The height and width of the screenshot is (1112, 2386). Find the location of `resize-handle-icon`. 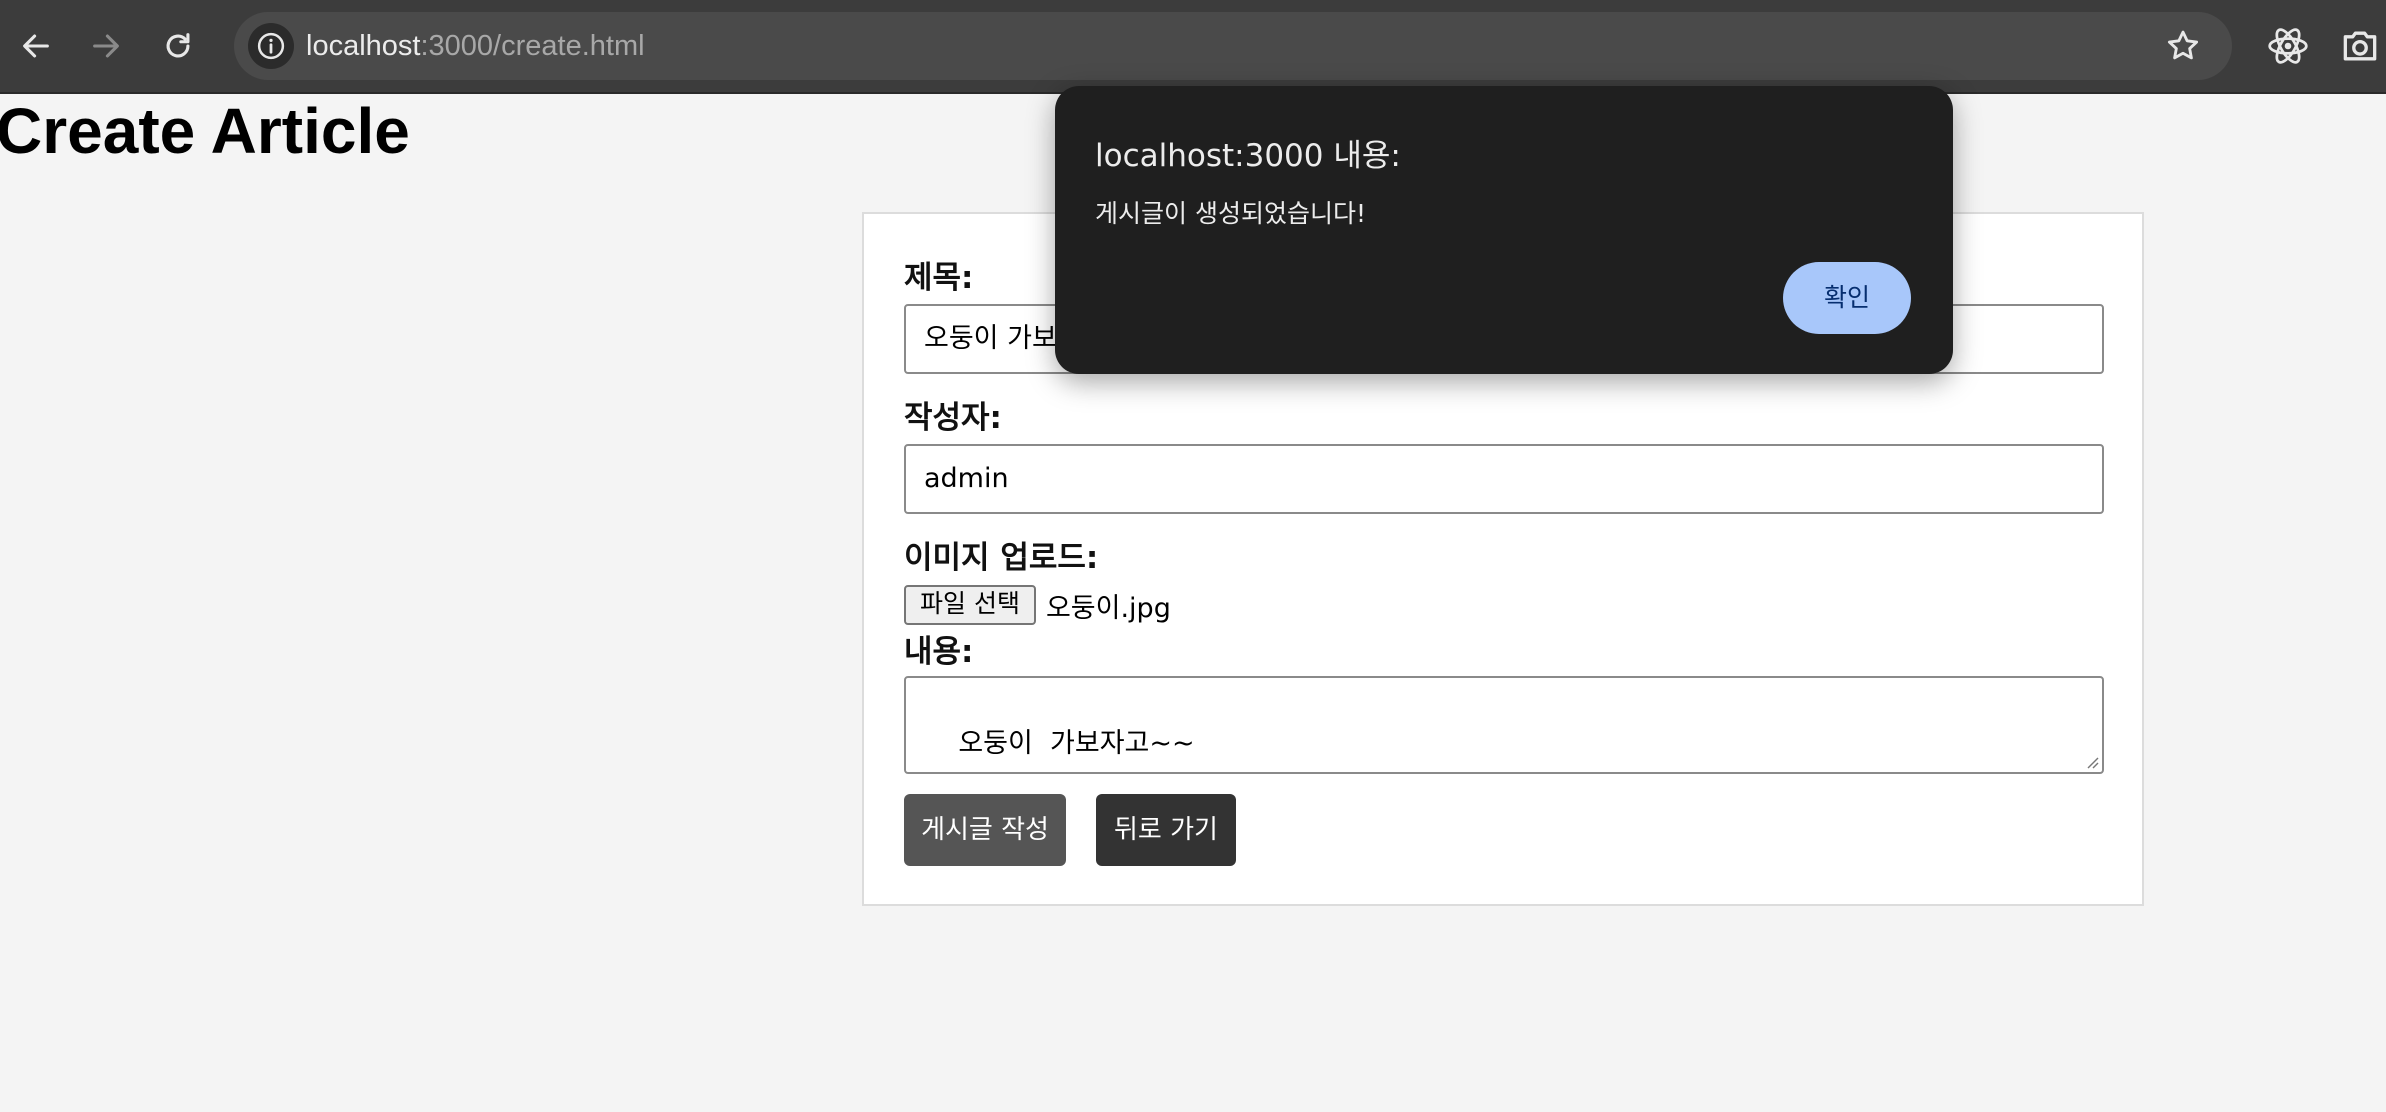

resize-handle-icon is located at coordinates (2092, 762).